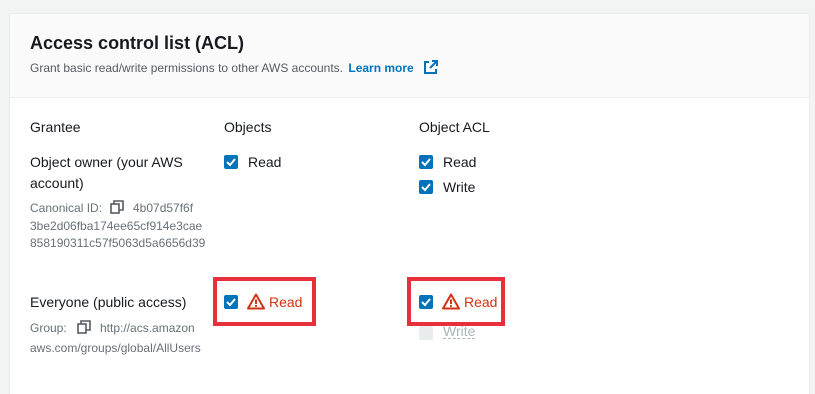 This screenshot has width=815, height=394. I want to click on owner-acl-read-label: Read, so click(460, 162).